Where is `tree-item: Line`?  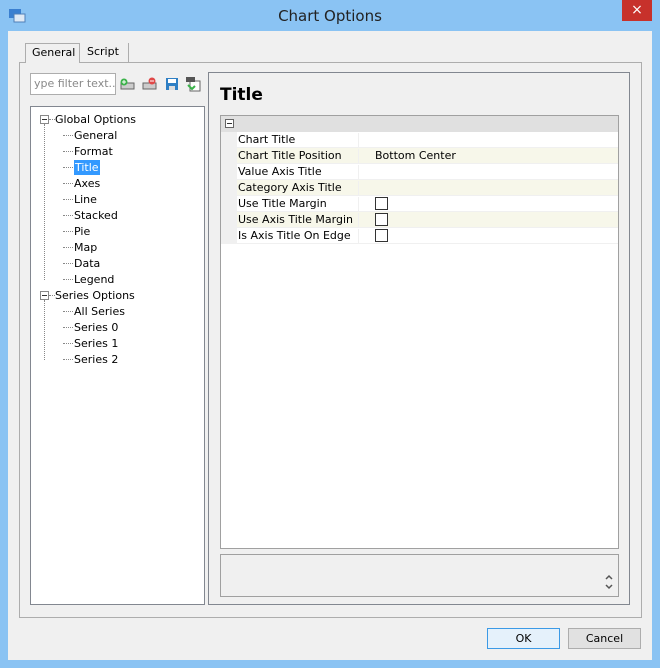 tree-item: Line is located at coordinates (85, 199).